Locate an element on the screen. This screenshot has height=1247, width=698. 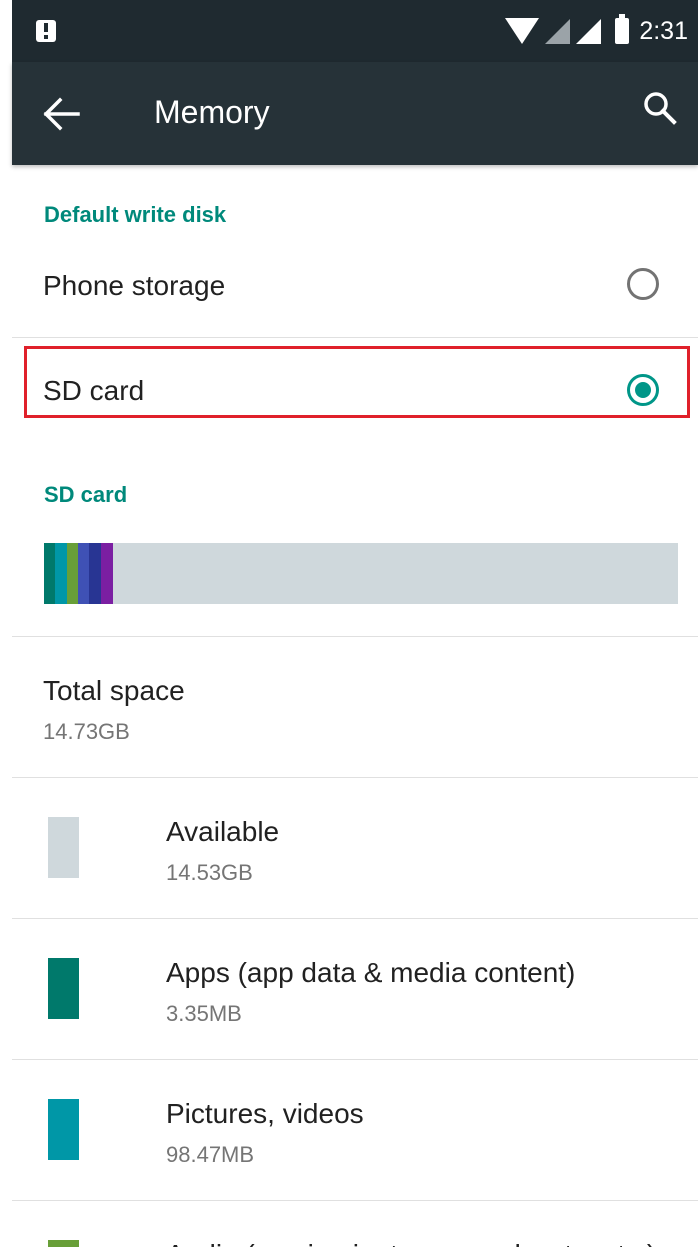
wifi-icon is located at coordinates (522, 31).